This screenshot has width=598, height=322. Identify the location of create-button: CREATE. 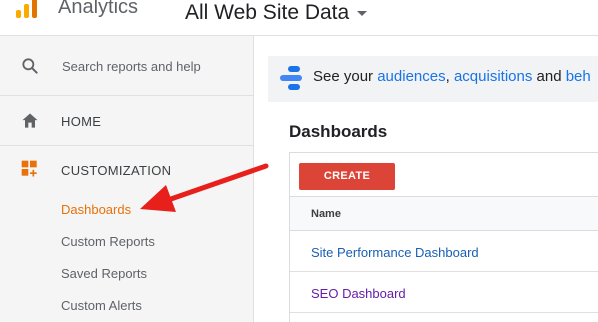
(347, 176).